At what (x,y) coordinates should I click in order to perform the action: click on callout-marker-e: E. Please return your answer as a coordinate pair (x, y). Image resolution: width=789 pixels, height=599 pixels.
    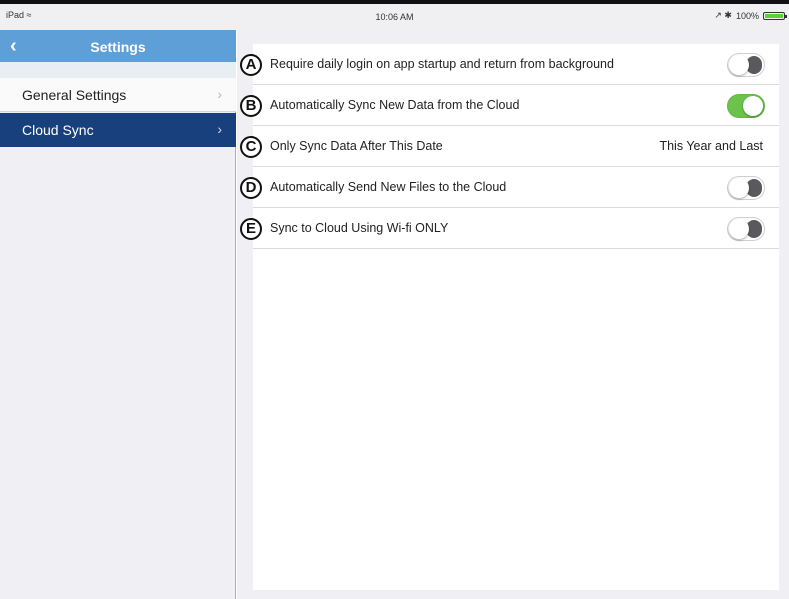
    Looking at the image, I should click on (251, 229).